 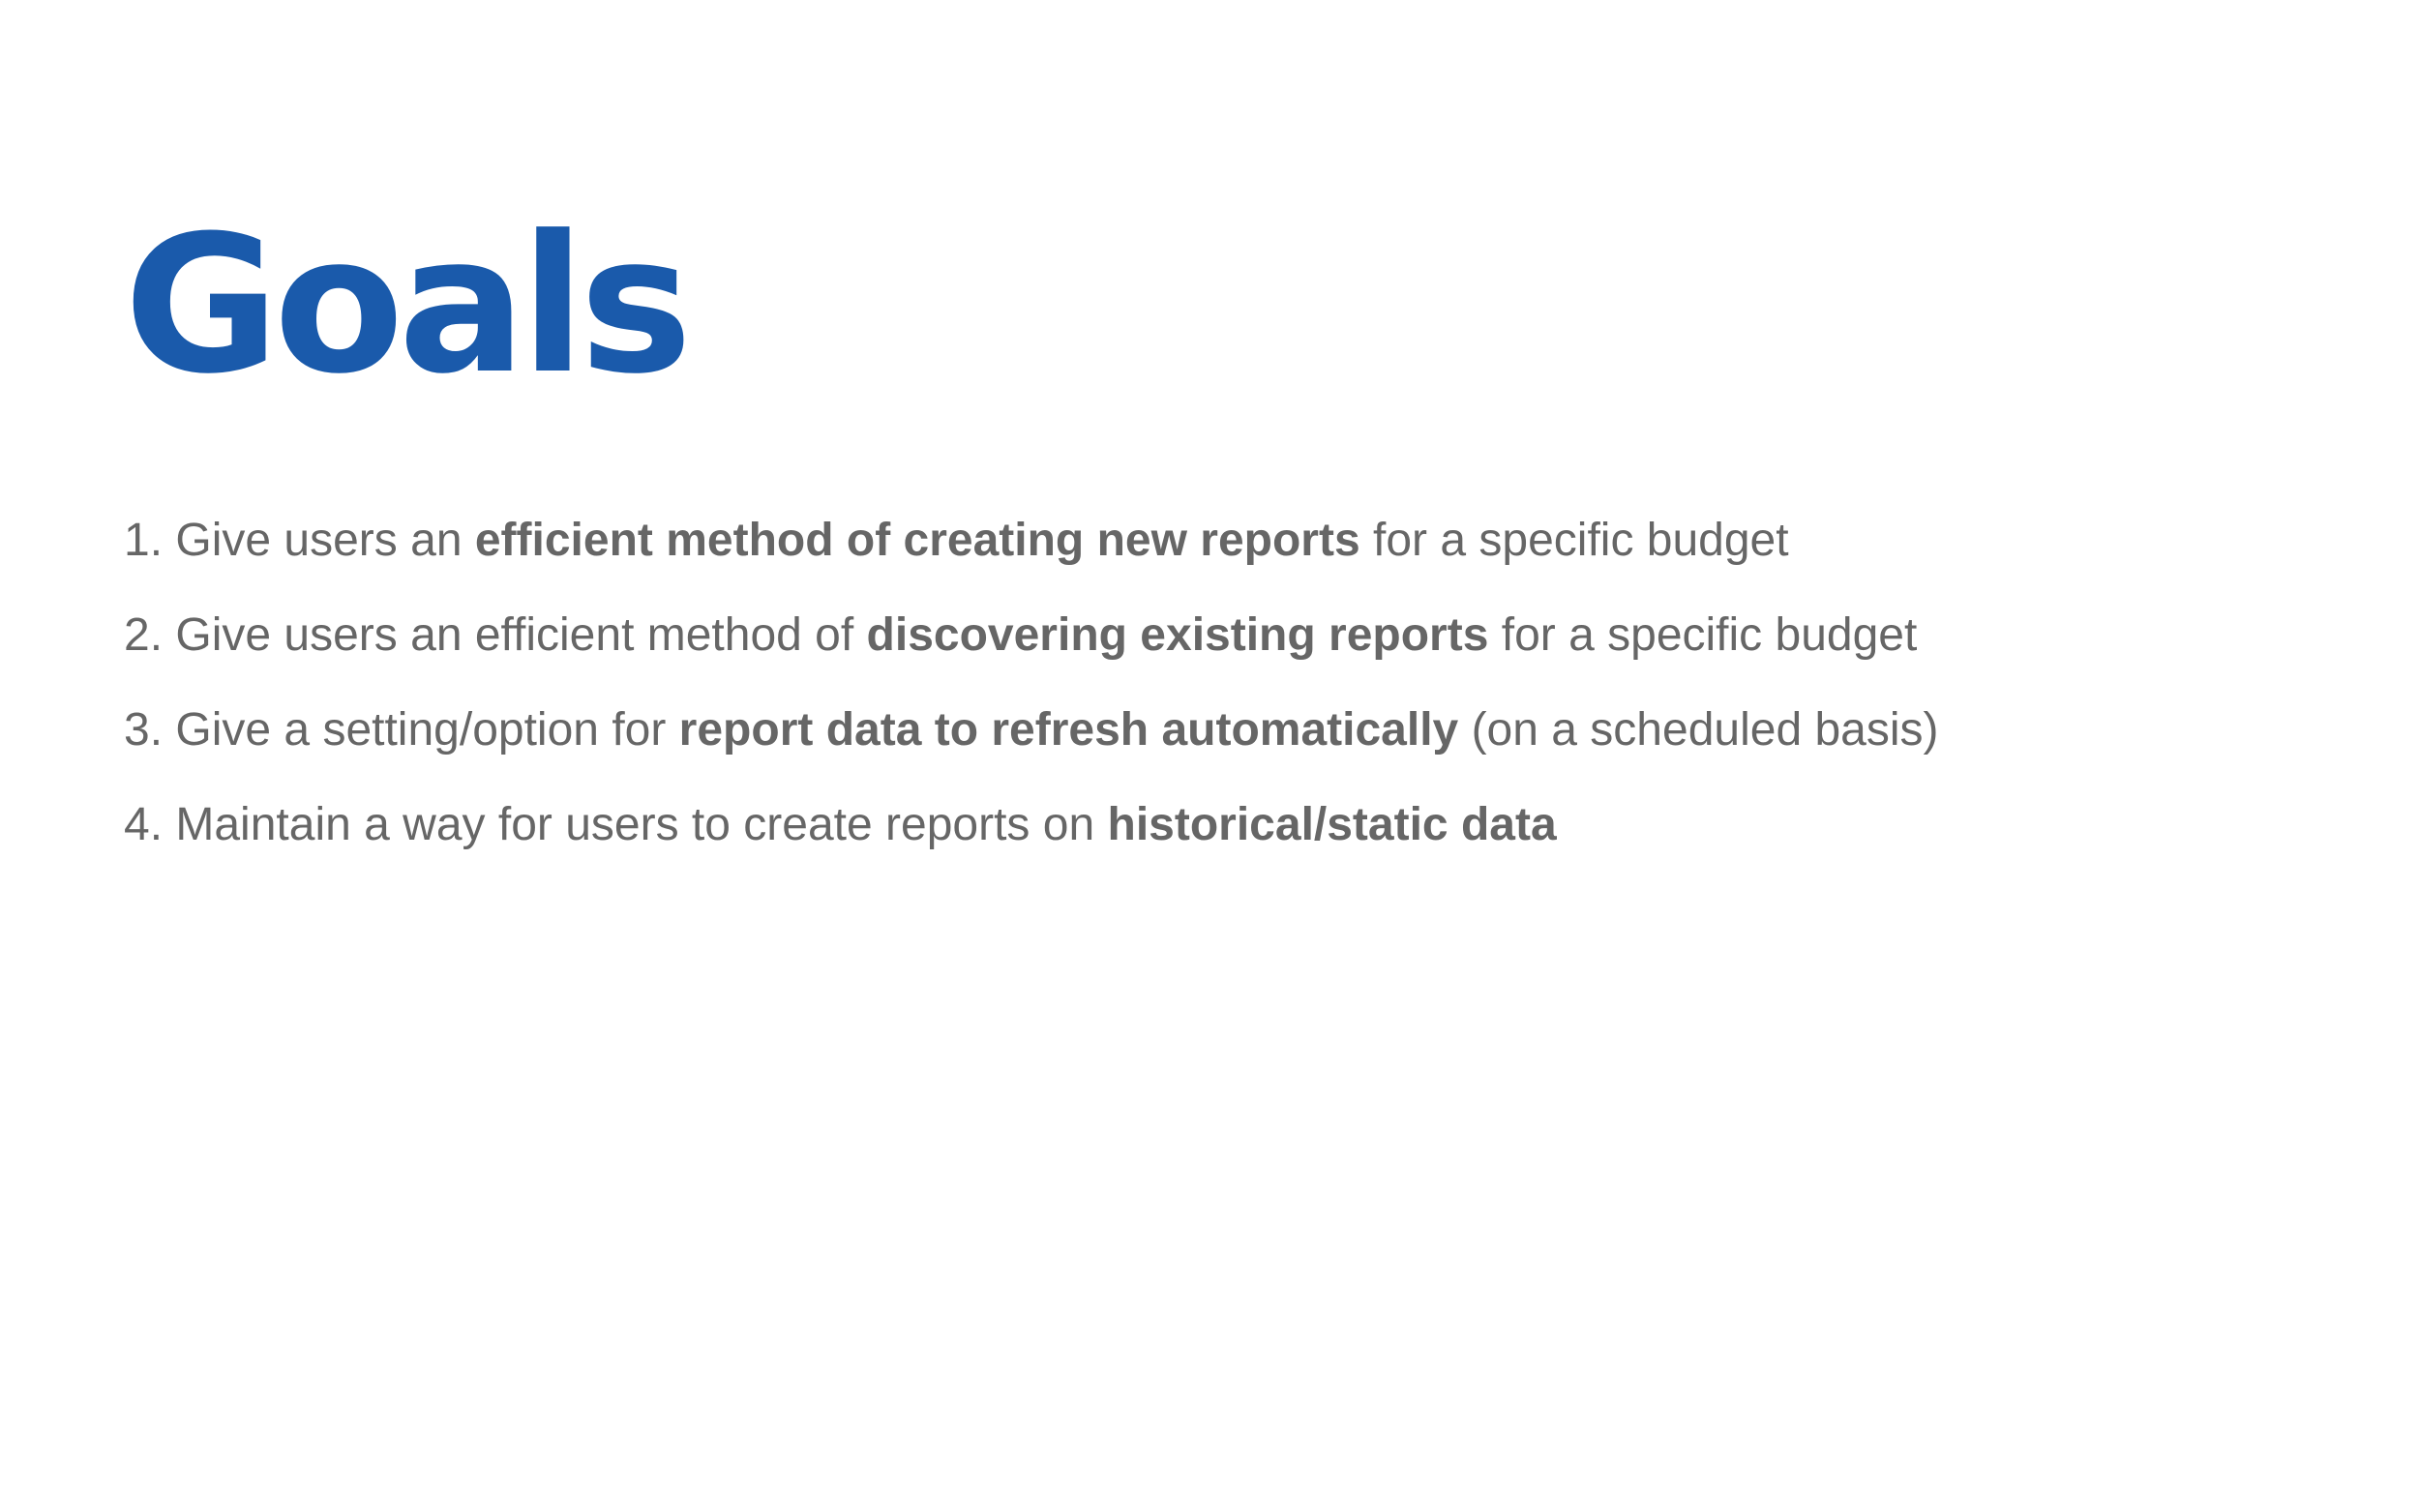 What do you see at coordinates (1332, 824) in the screenshot?
I see `goal-emphasis: historical/static data` at bounding box center [1332, 824].